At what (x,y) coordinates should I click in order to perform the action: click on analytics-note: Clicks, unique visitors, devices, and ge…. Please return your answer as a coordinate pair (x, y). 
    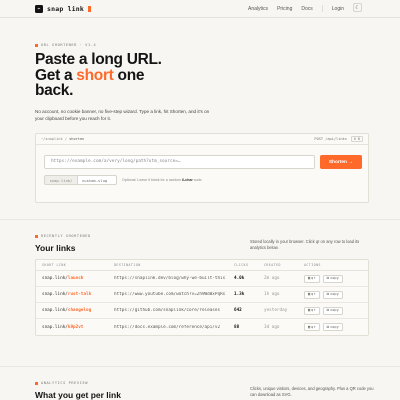
    Looking at the image, I should click on (312, 391).